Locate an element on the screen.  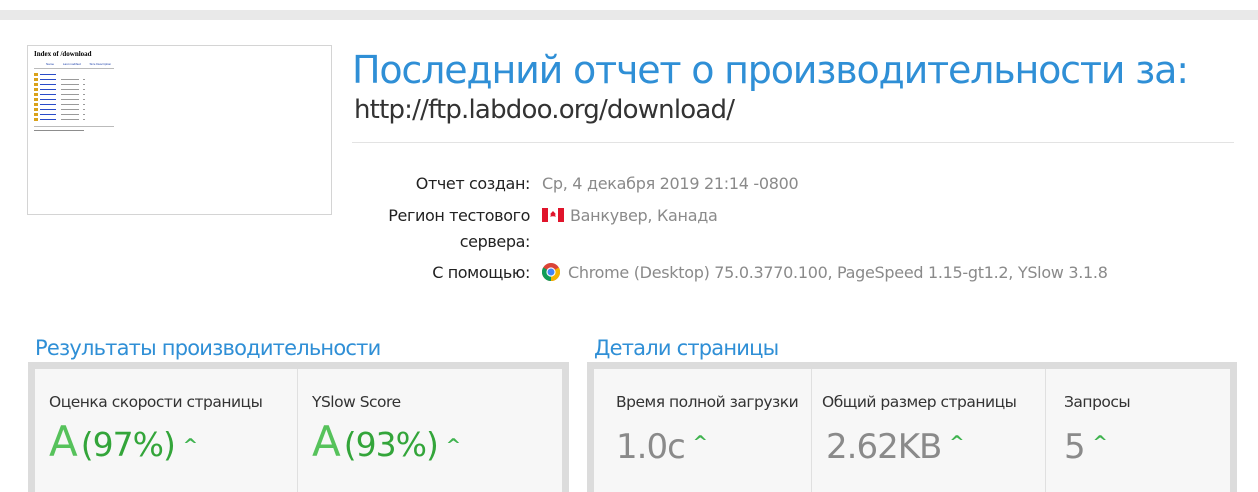
top-bar is located at coordinates (629, 15).